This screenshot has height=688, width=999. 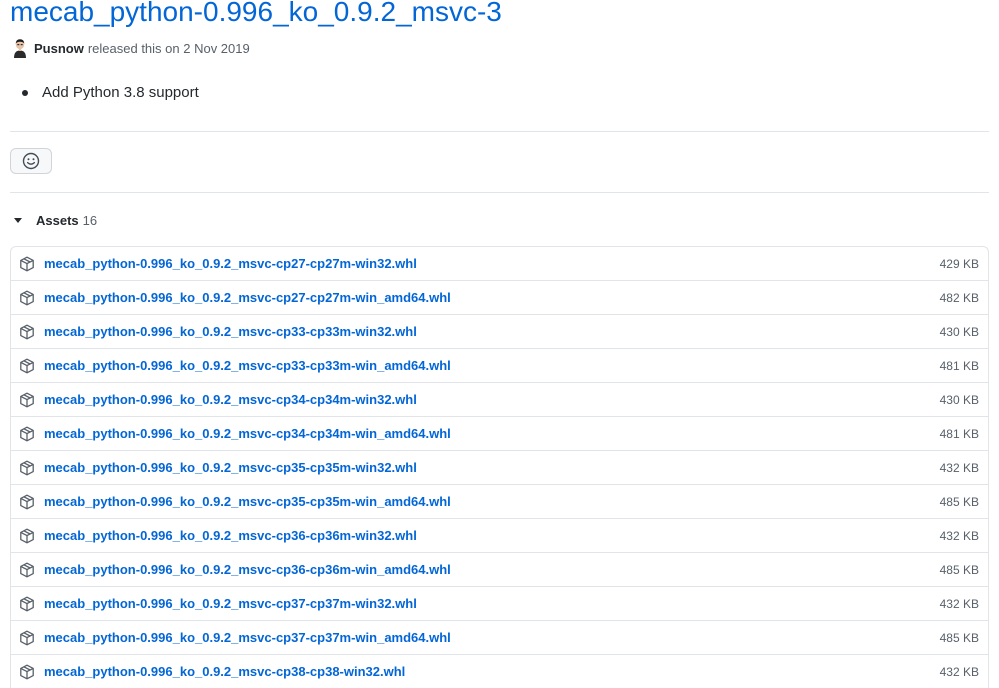 I want to click on add-reaction-button, so click(x=31, y=161).